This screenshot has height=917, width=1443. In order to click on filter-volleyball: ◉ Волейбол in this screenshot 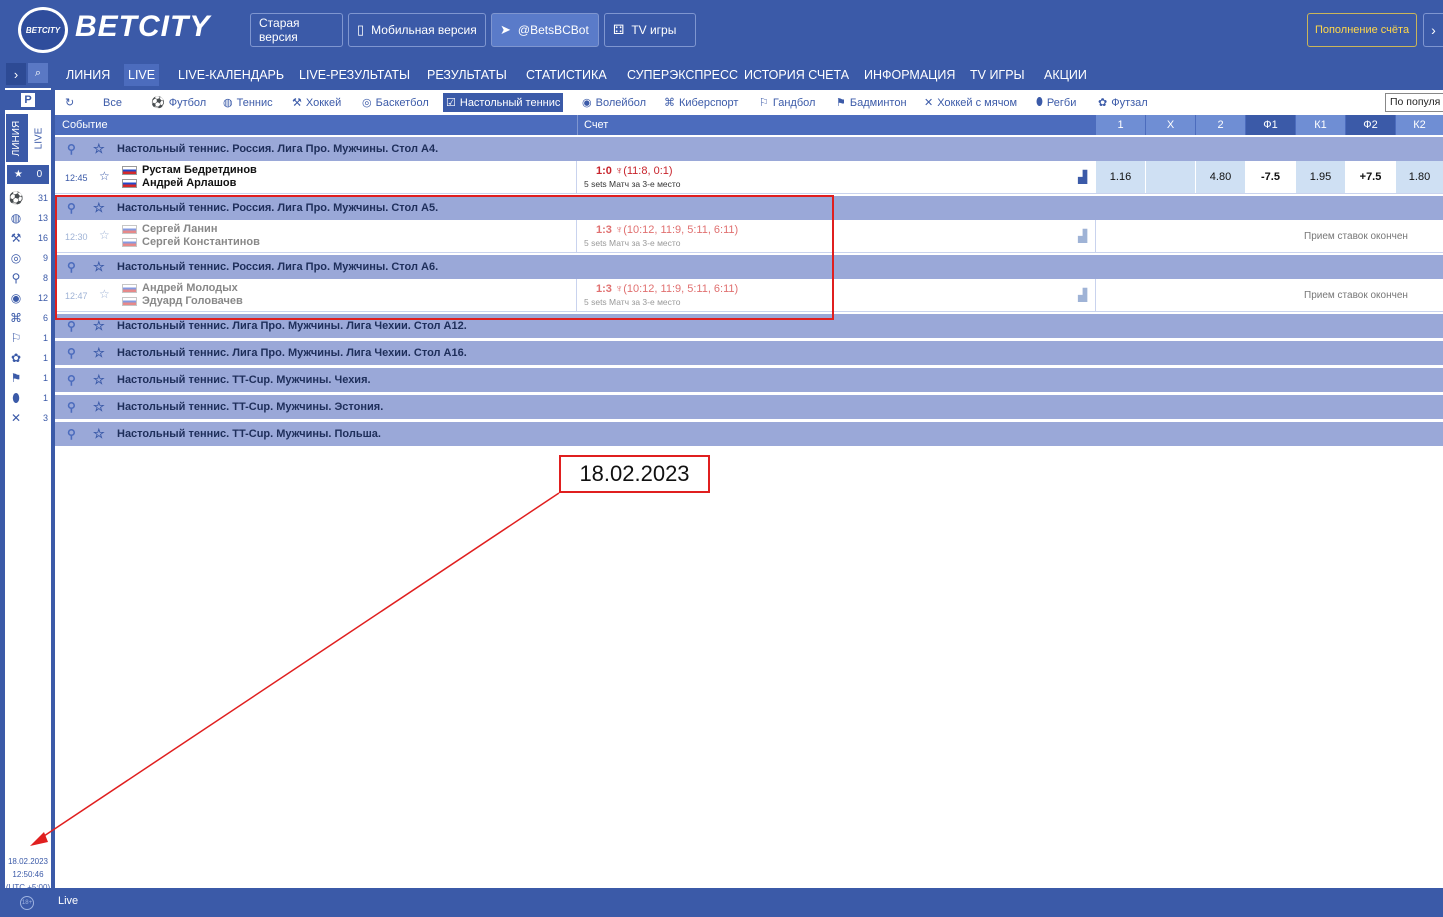, I will do `click(614, 102)`.